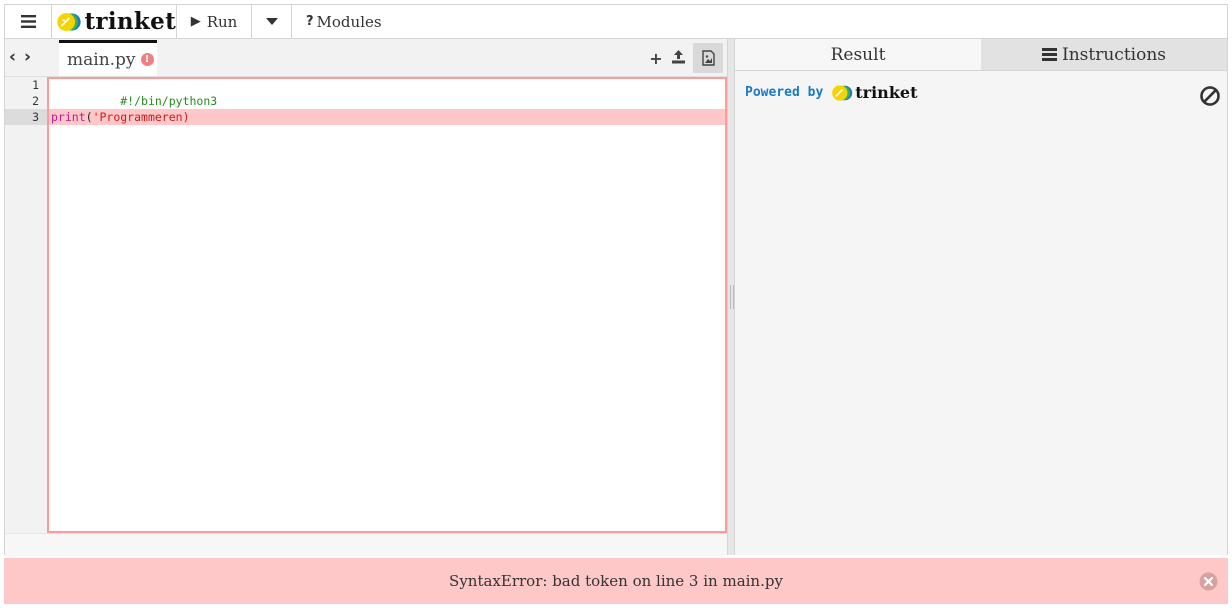 This screenshot has height=610, width=1232. I want to click on modules-button: ? Modules, so click(344, 21).